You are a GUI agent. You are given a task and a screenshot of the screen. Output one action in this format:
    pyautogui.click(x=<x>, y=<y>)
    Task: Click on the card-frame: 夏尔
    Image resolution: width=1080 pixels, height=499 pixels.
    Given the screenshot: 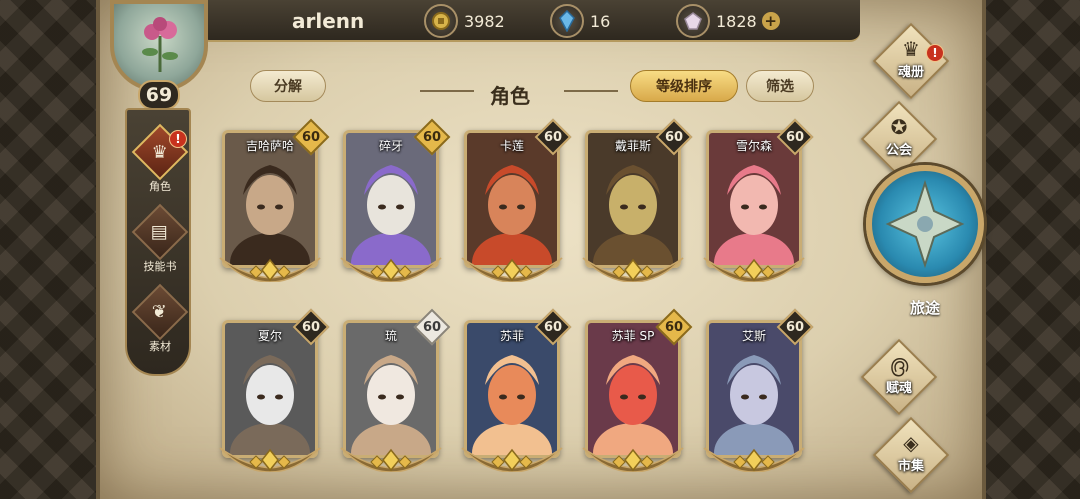 What is the action you would take?
    pyautogui.click(x=270, y=389)
    